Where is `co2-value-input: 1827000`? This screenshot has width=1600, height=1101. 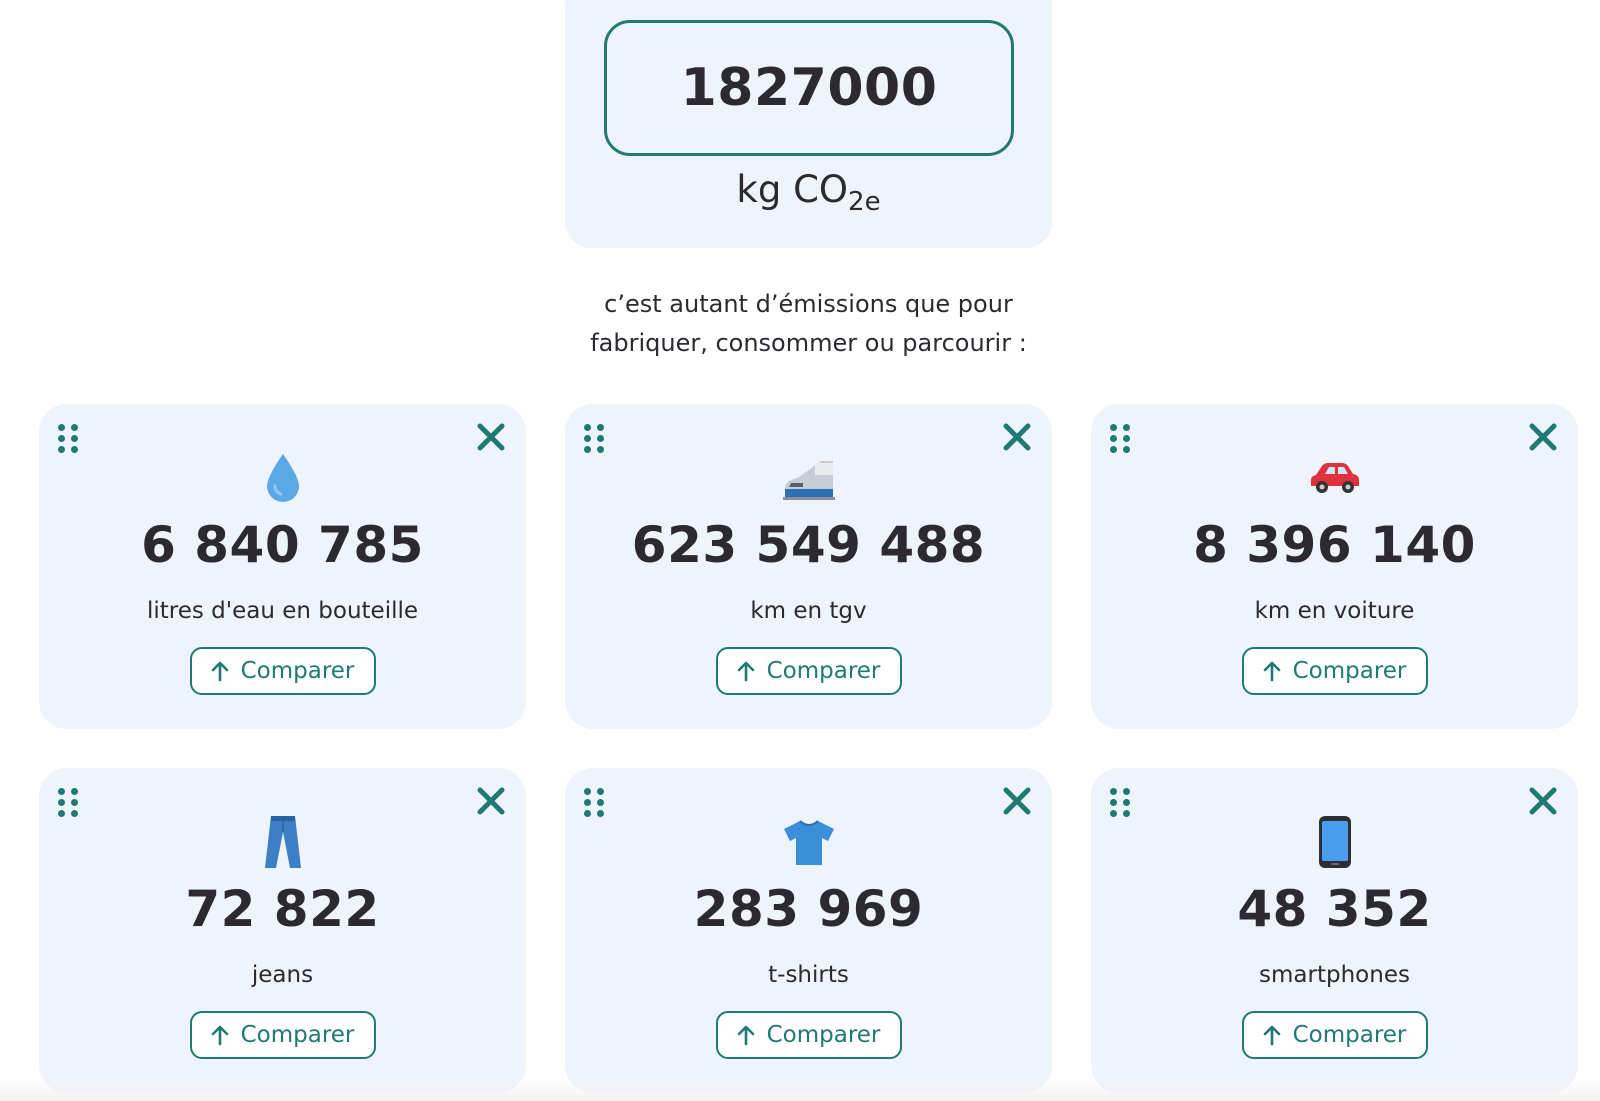 co2-value-input: 1827000 is located at coordinates (809, 88).